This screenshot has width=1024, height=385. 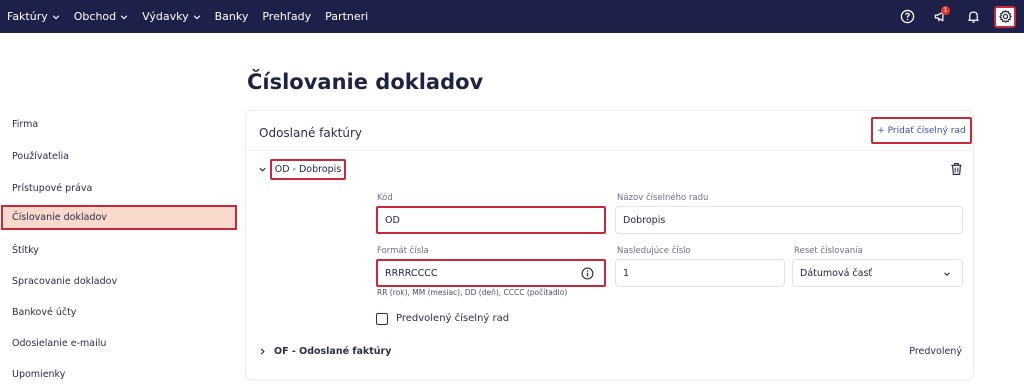 What do you see at coordinates (262, 351) in the screenshot?
I see `chevron-right-icon` at bounding box center [262, 351].